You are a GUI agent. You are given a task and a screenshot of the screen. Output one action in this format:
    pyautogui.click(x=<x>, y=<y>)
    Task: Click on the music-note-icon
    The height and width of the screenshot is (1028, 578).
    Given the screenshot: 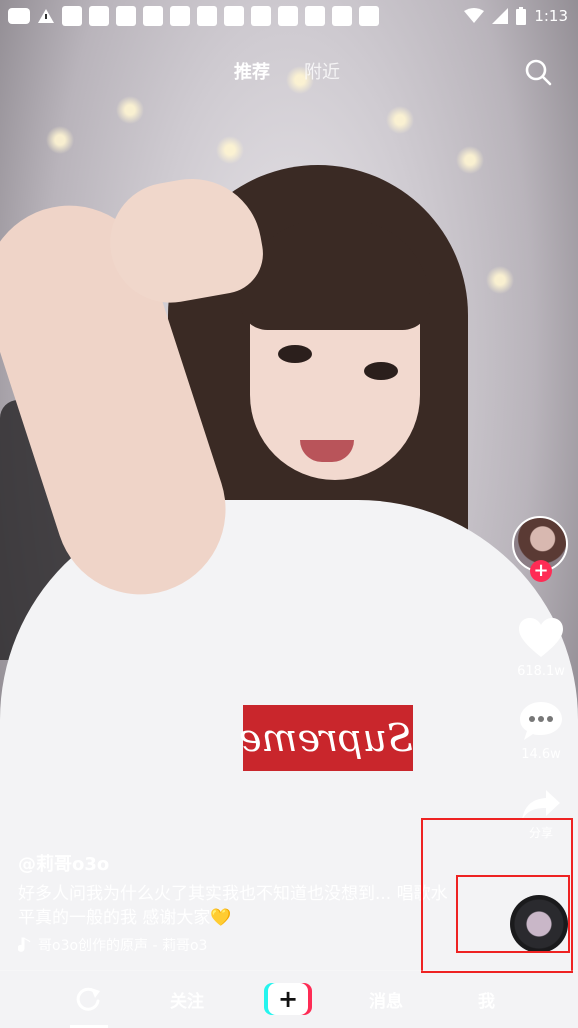 What is the action you would take?
    pyautogui.click(x=24, y=944)
    